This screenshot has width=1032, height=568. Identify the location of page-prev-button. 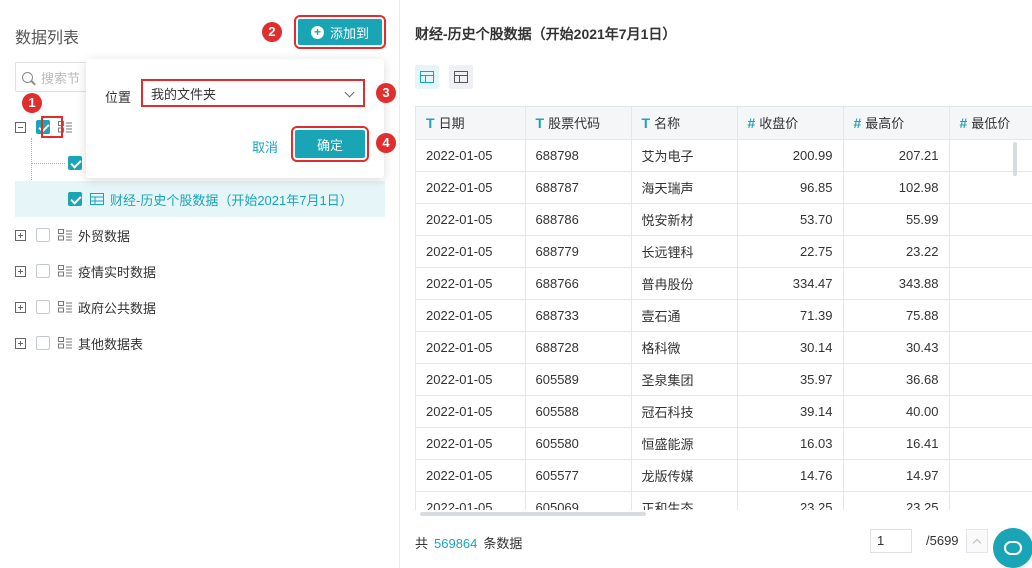
(977, 541).